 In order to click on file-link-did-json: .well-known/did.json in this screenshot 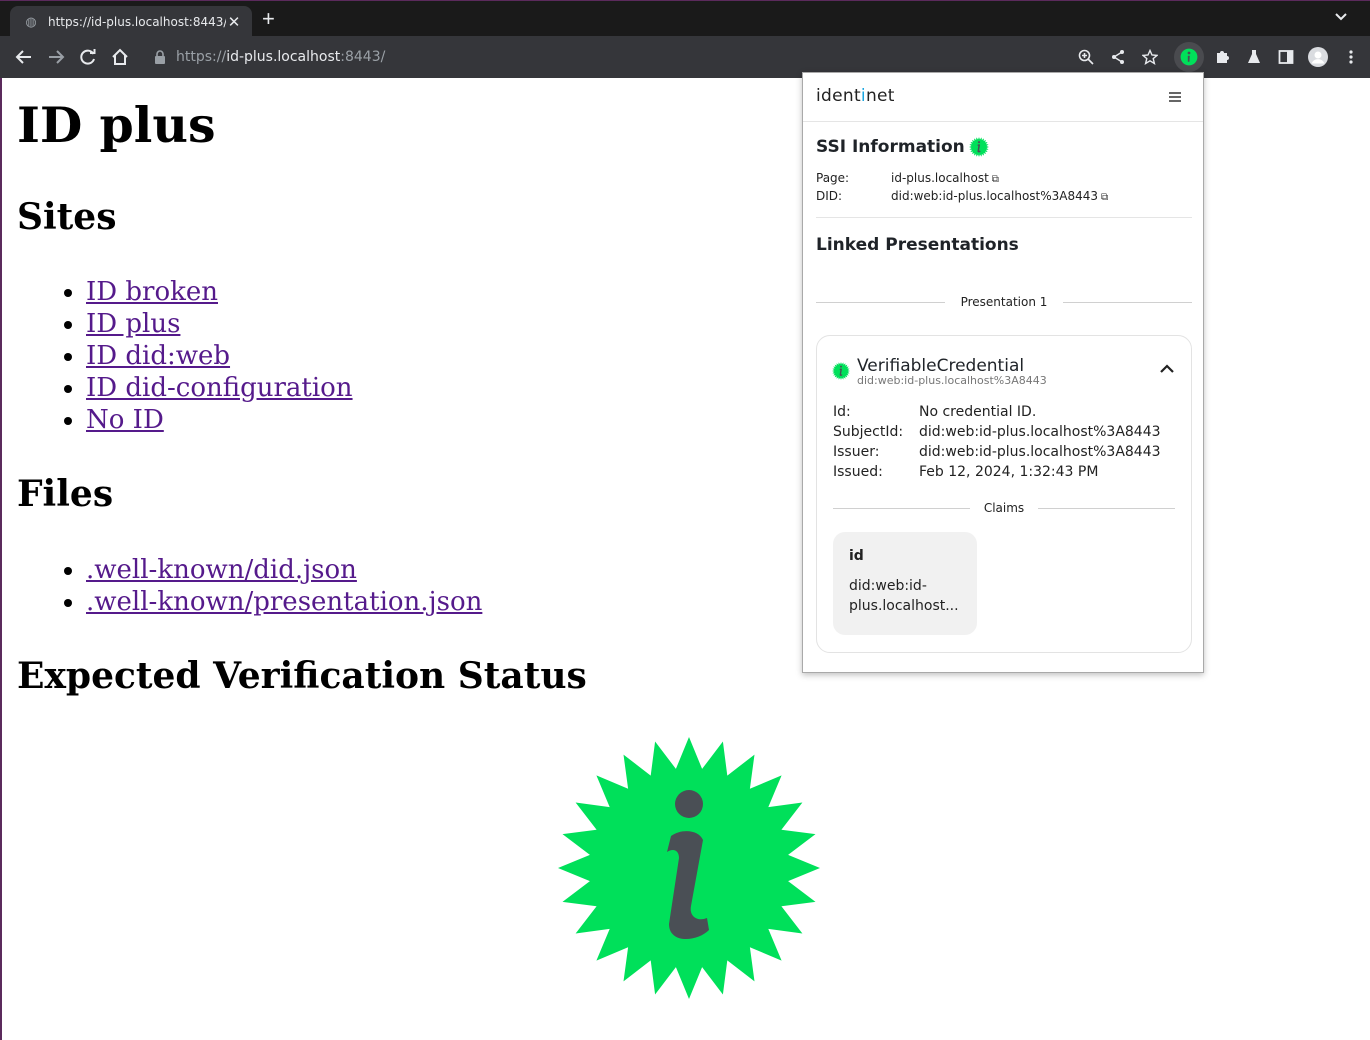, I will do `click(221, 570)`.